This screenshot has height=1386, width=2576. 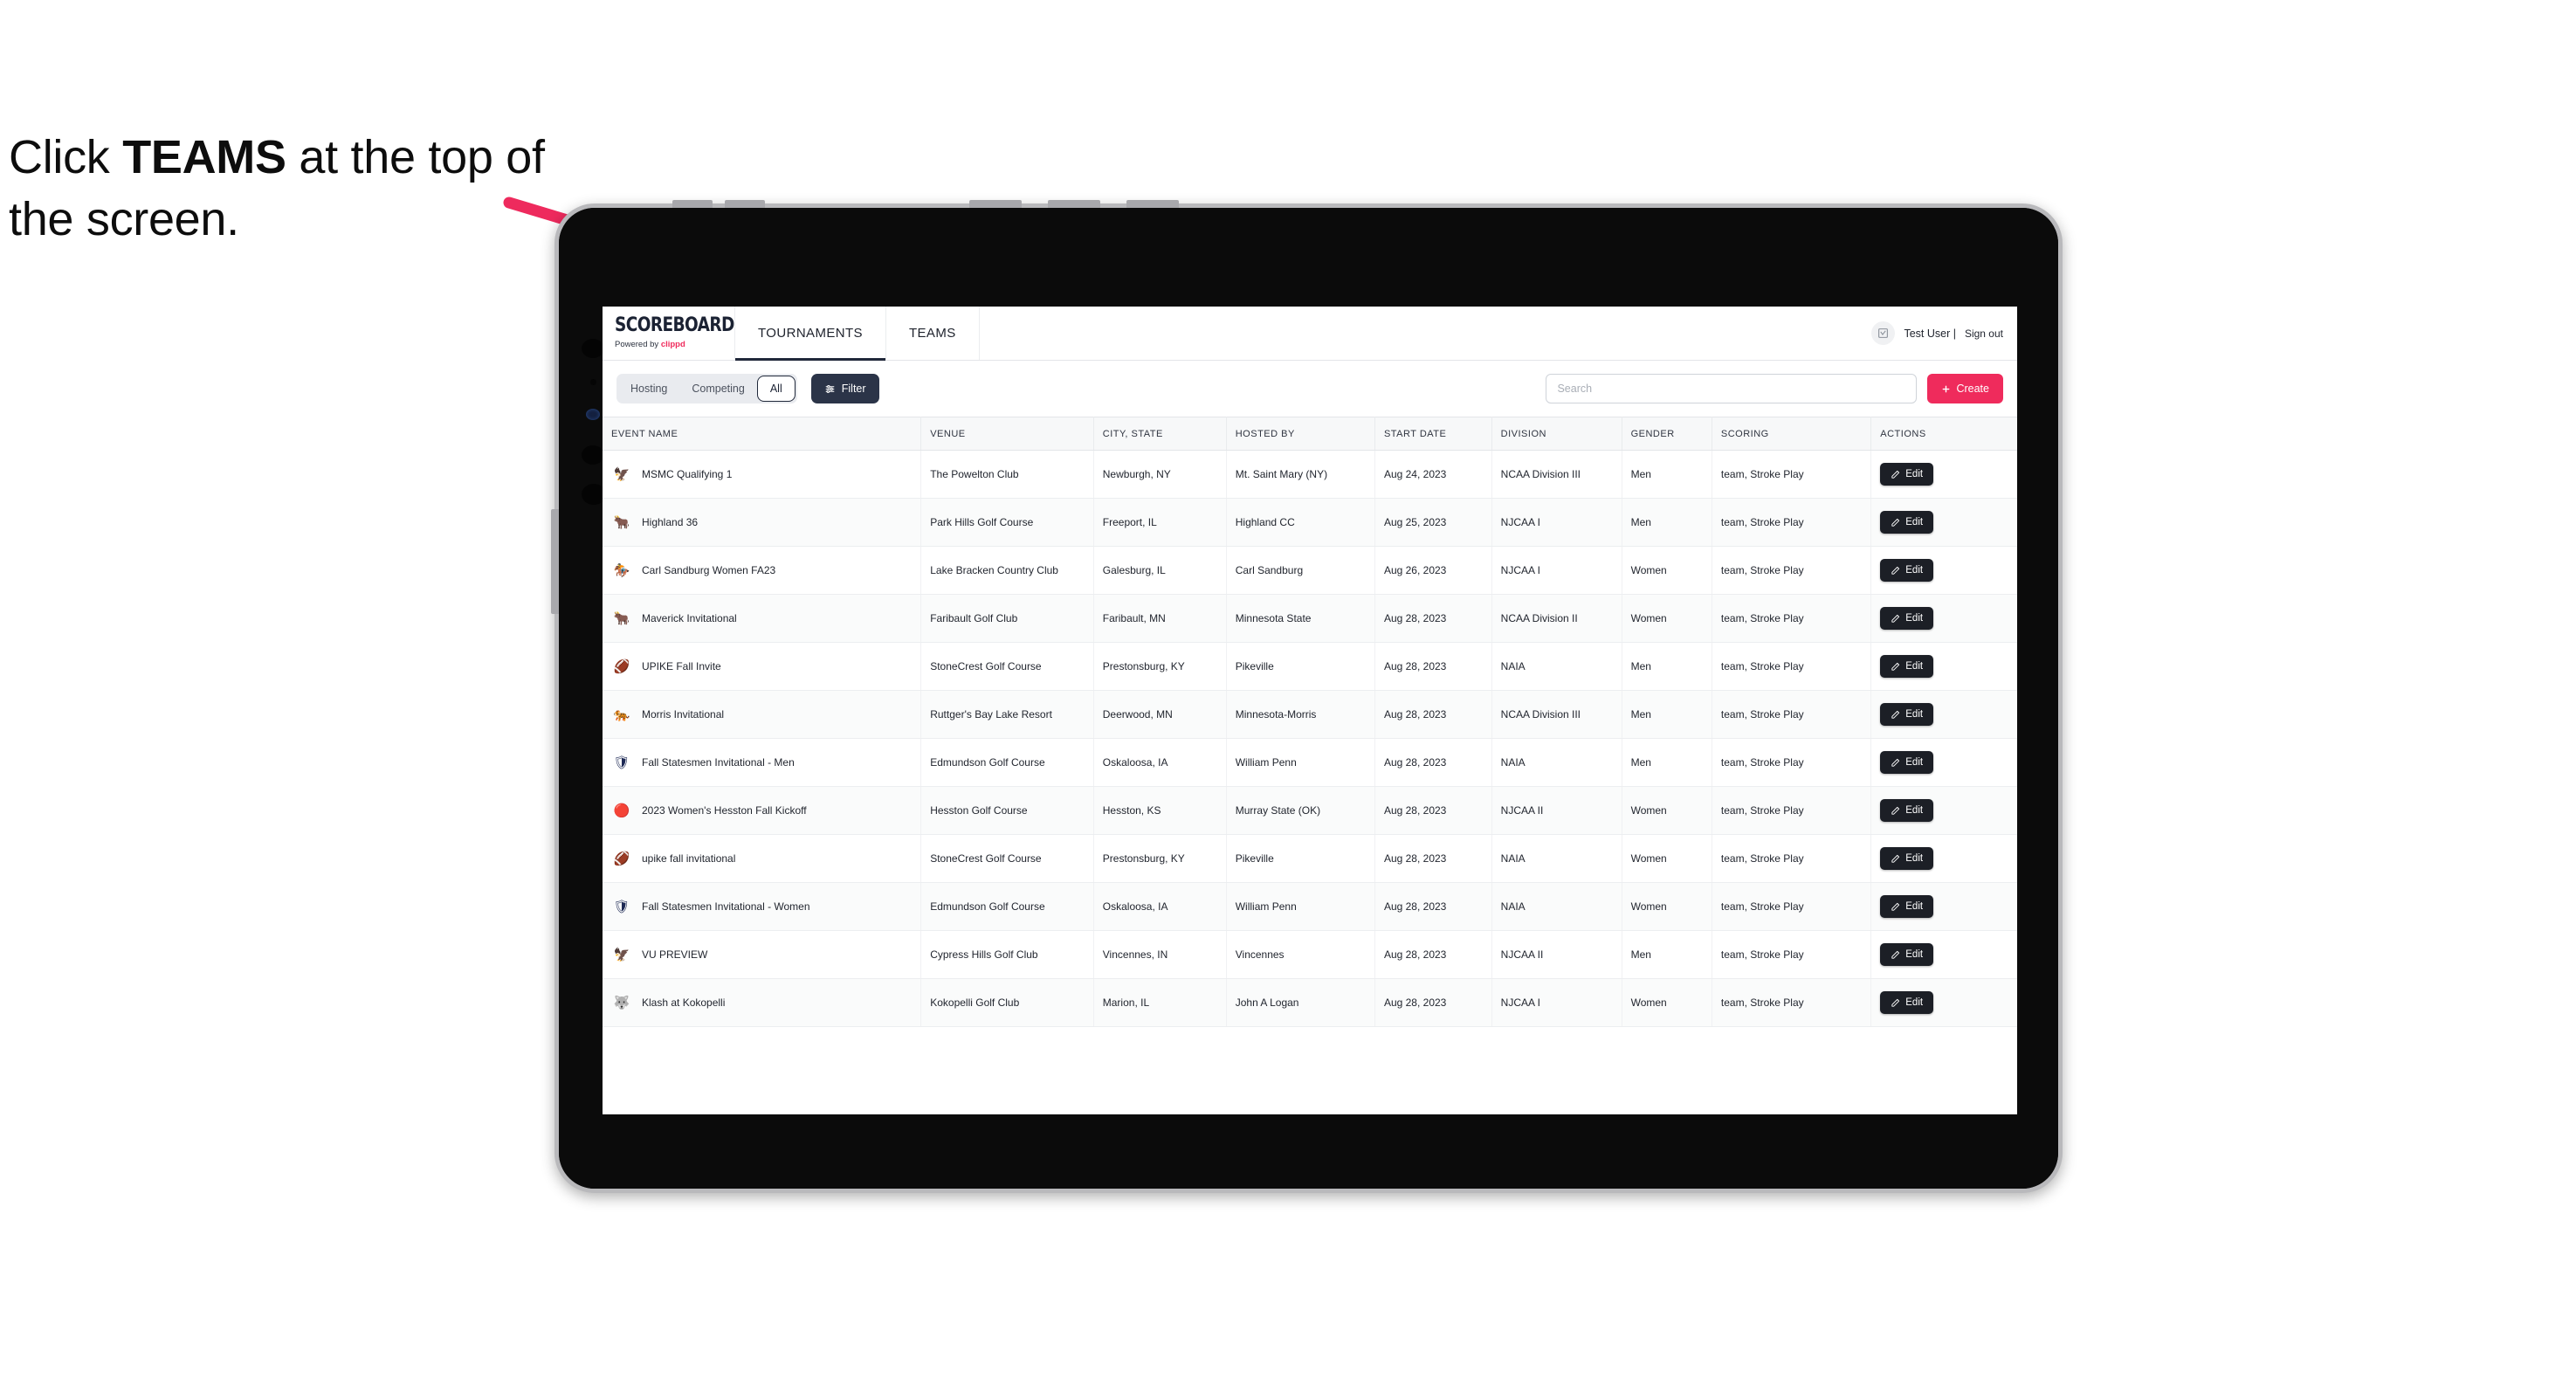 I want to click on cell-division: NAIA, so click(x=1556, y=858).